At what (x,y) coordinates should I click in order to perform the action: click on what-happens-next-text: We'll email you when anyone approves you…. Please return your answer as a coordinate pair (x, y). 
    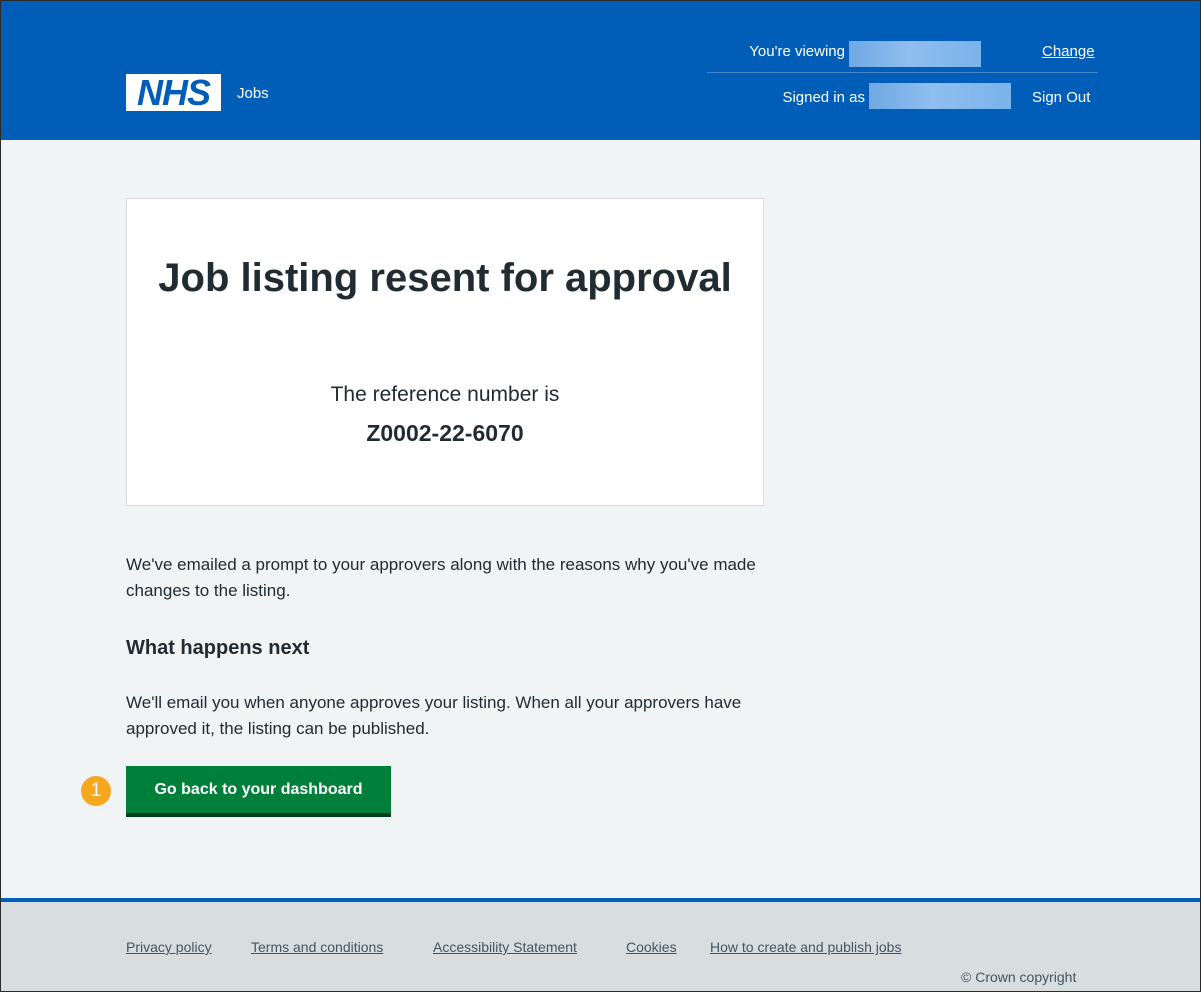
    Looking at the image, I should click on (434, 715).